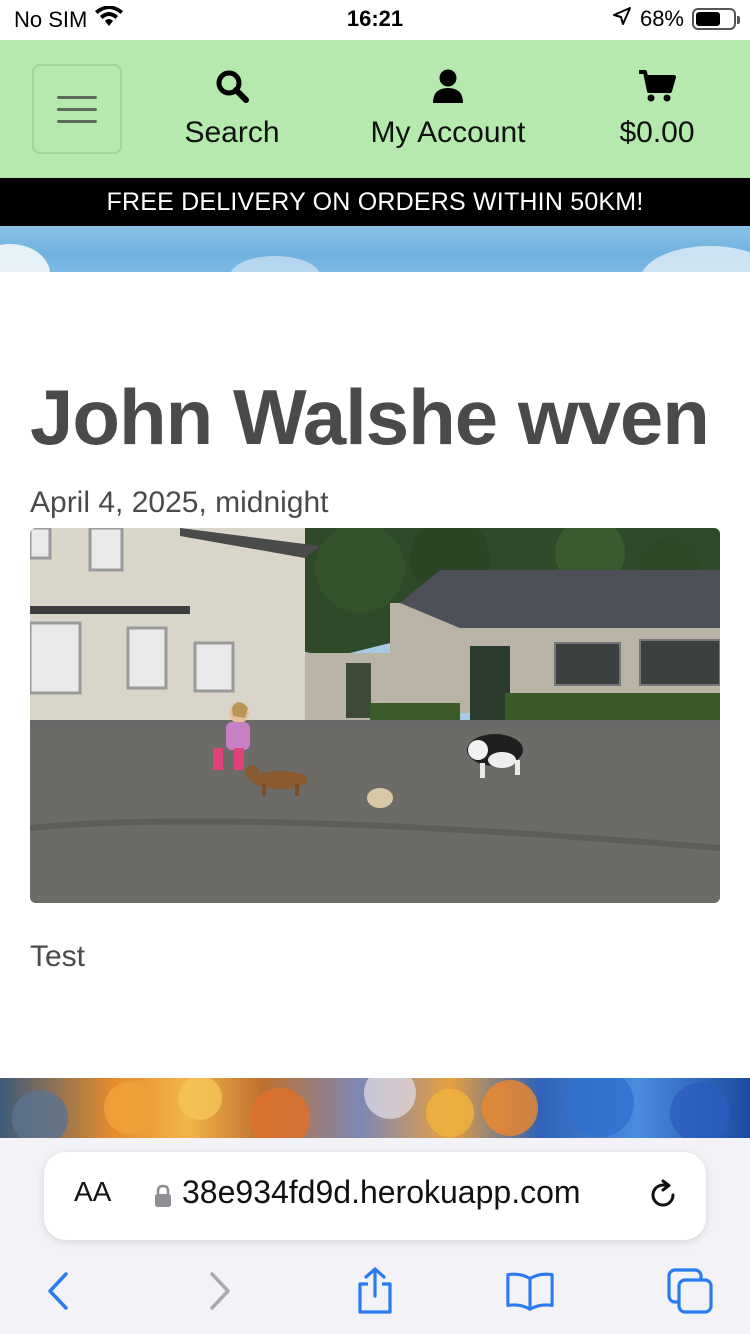  I want to click on reader-options-button: AA, so click(92, 1192).